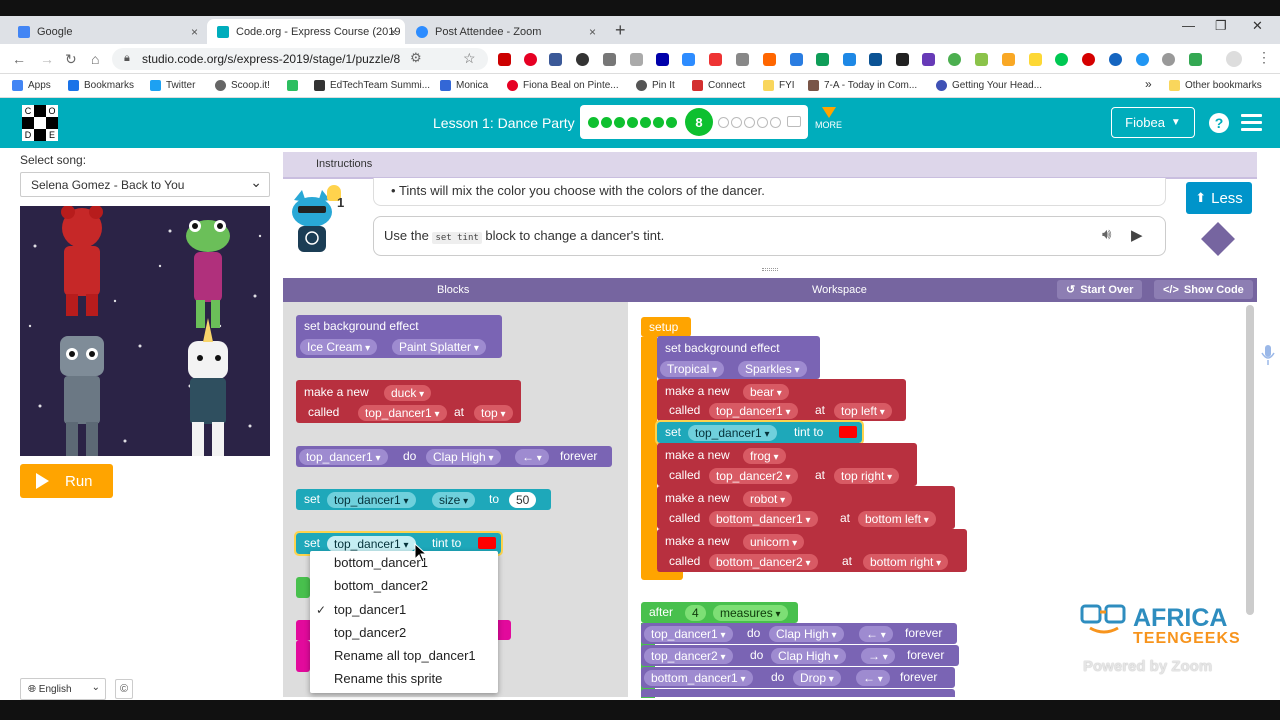 Image resolution: width=1280 pixels, height=720 pixels. What do you see at coordinates (423, 499) in the screenshot?
I see `toolbox-set-size-block: set top_dancer1 size to 50` at bounding box center [423, 499].